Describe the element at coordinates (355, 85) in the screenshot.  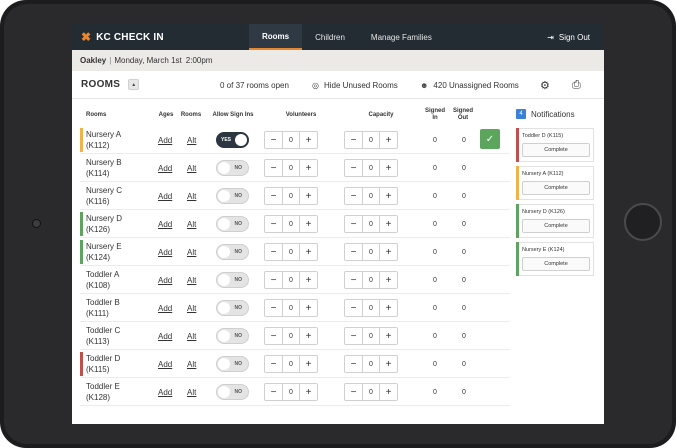
I see `hide-unused-rooms-button: ◎ Hide Unused Rooms` at that location.